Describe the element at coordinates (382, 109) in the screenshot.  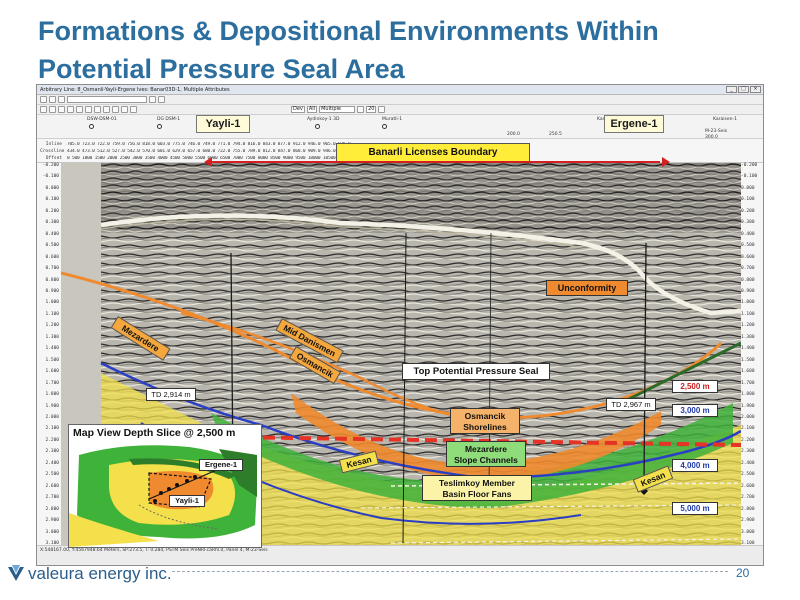
I see `next-icon` at that location.